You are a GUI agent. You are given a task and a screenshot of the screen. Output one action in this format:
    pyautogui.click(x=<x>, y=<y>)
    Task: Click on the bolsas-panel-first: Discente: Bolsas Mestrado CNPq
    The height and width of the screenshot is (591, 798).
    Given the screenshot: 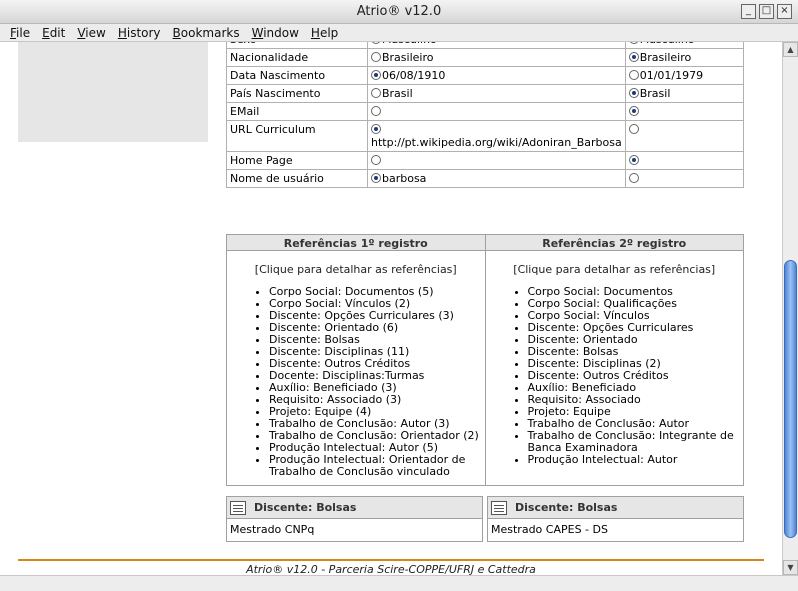 What is the action you would take?
    pyautogui.click(x=354, y=519)
    